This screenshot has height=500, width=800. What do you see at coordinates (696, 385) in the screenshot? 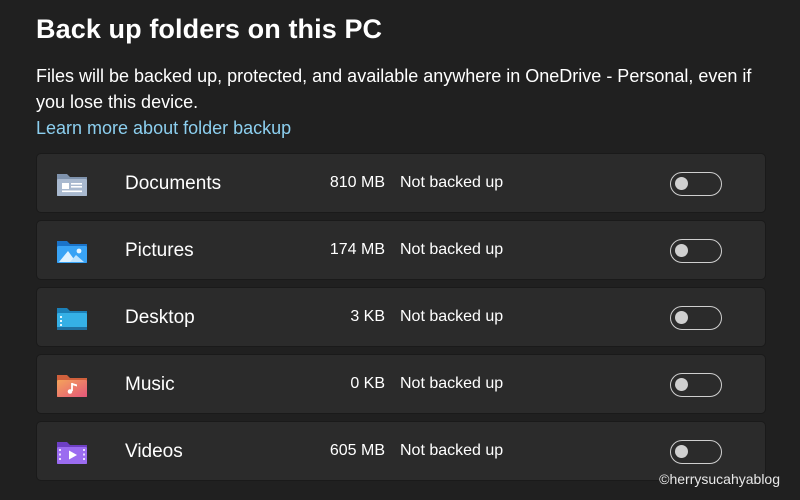
I see `music-backup-toggle` at bounding box center [696, 385].